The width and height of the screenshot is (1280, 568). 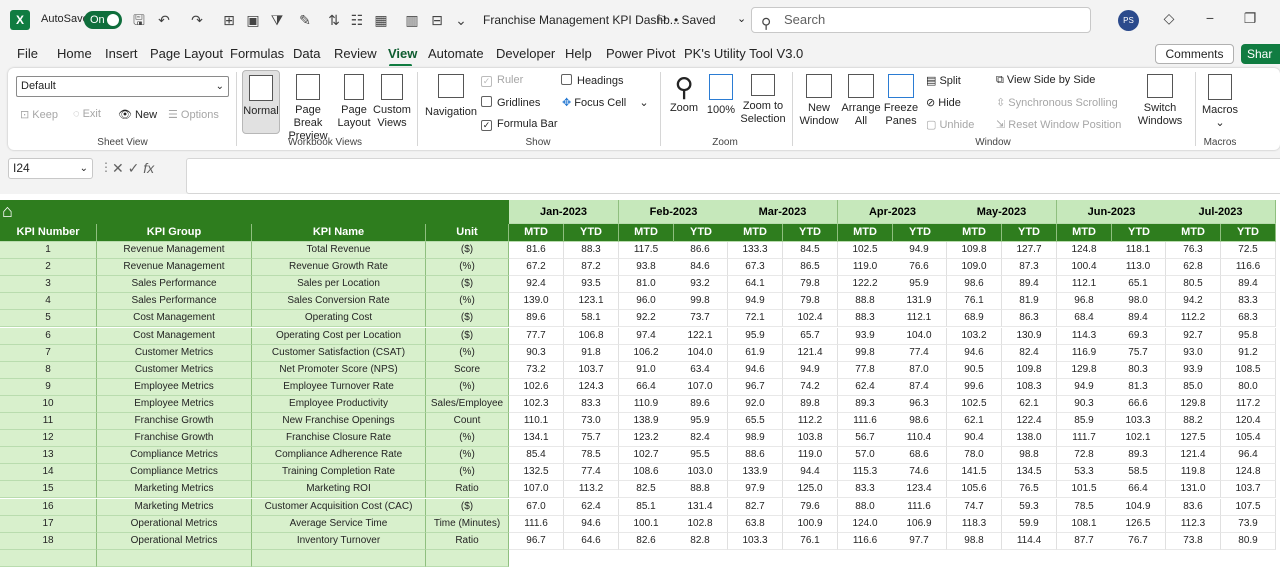 What do you see at coordinates (1084, 336) in the screenshot?
I see `value-cell: 114.3` at bounding box center [1084, 336].